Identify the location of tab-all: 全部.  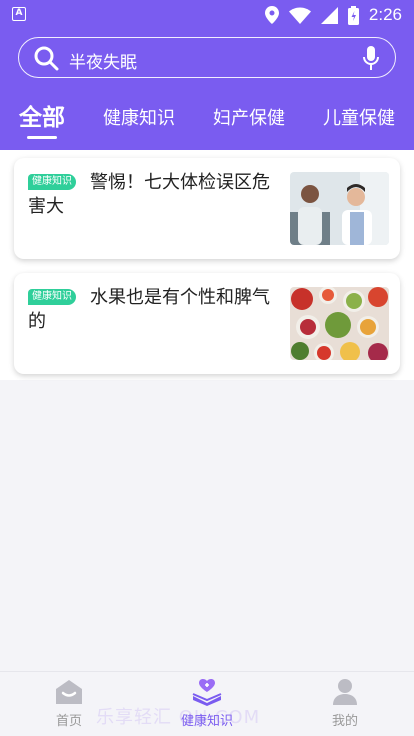
(42, 115).